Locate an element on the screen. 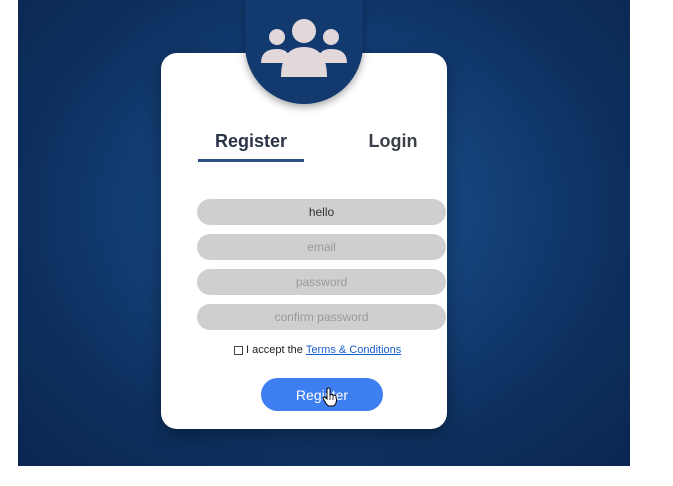 The image size is (673, 486). tab-login: Login is located at coordinates (393, 144).